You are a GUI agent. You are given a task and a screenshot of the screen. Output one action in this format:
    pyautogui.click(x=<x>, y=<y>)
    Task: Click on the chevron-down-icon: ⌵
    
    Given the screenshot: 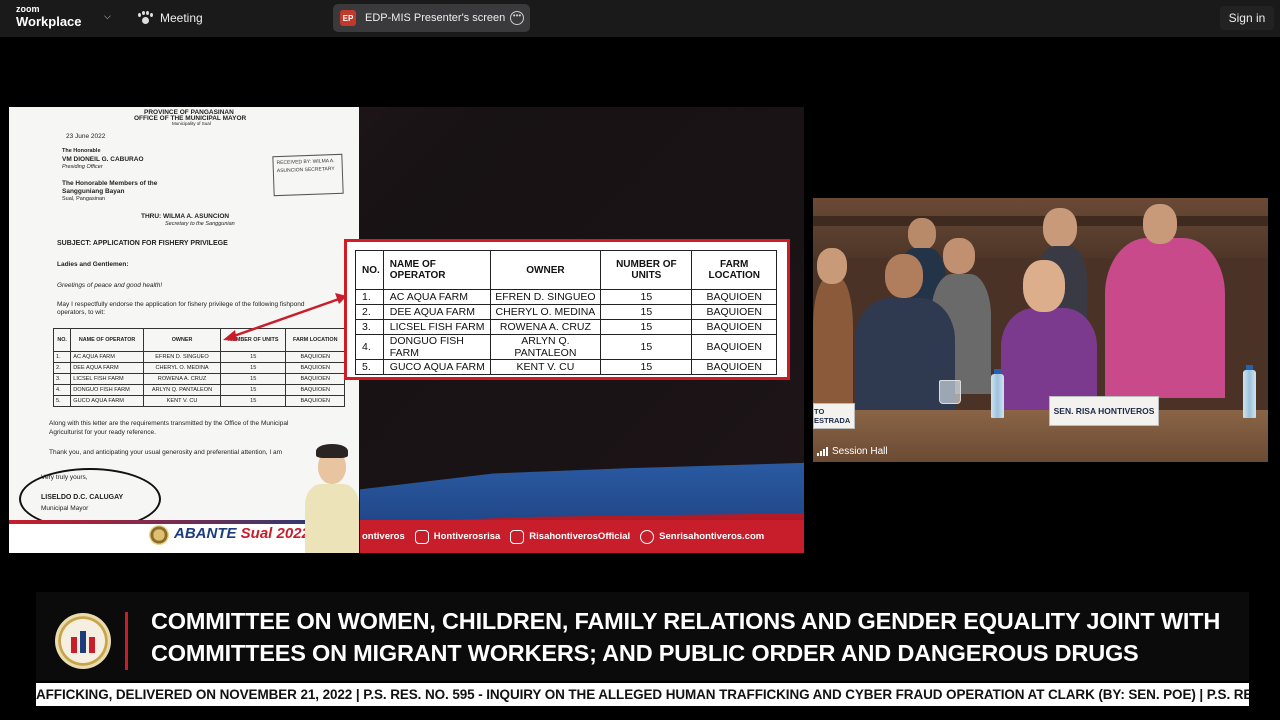 What is the action you would take?
    pyautogui.click(x=107, y=16)
    